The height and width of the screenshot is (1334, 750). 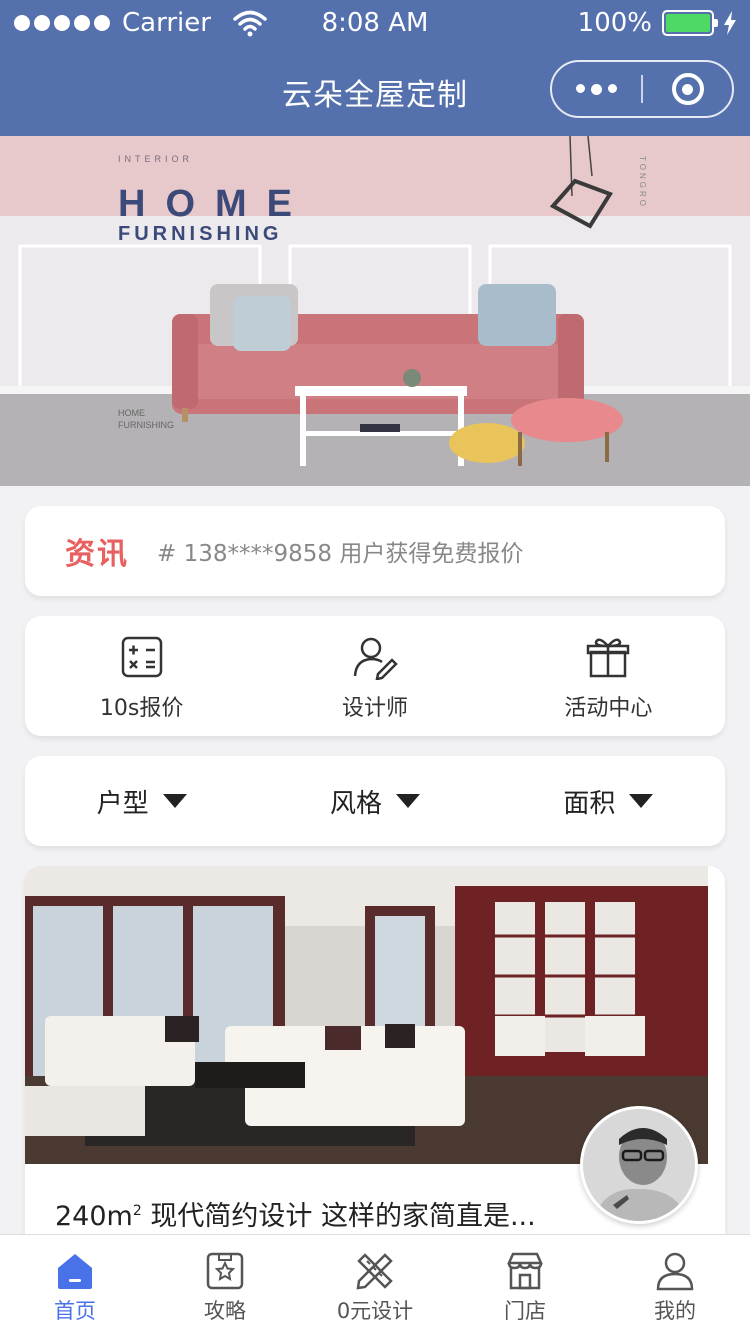 What do you see at coordinates (375, 24) in the screenshot?
I see `status-bar: Carrier 8:08 AM 100%` at bounding box center [375, 24].